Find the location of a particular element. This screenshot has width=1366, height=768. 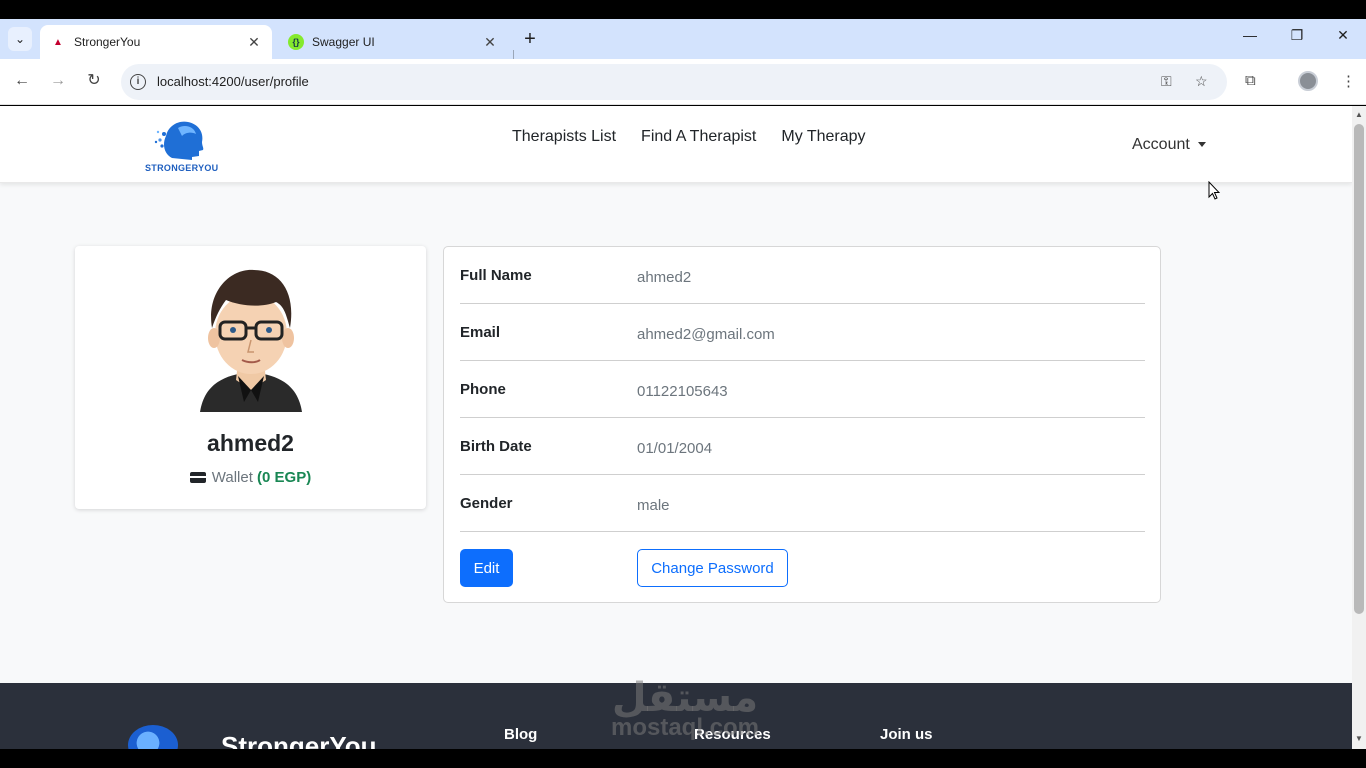

watermark-latin: mostaql.com is located at coordinates (685, 727).